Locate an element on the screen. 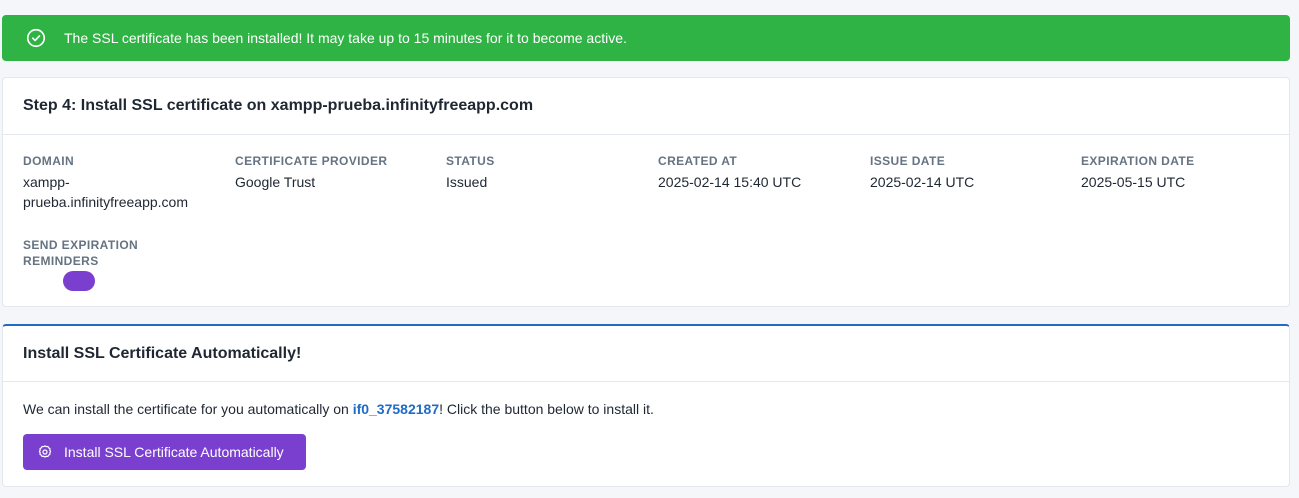 The width and height of the screenshot is (1299, 498). auto-install-title: Install SSL Certificate Automatically! is located at coordinates (162, 353).